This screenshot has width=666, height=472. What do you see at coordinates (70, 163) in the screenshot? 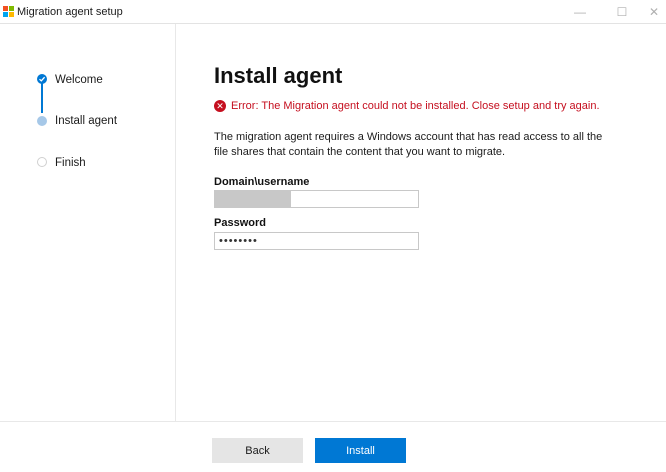
I see `step-finish-label: Finish` at bounding box center [70, 163].